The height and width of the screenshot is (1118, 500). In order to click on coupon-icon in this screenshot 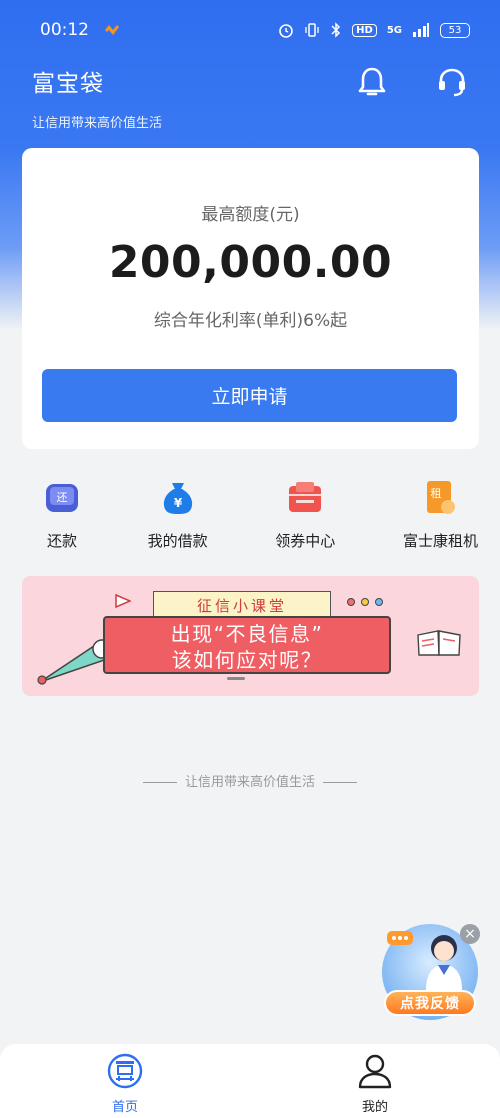, I will do `click(305, 498)`.